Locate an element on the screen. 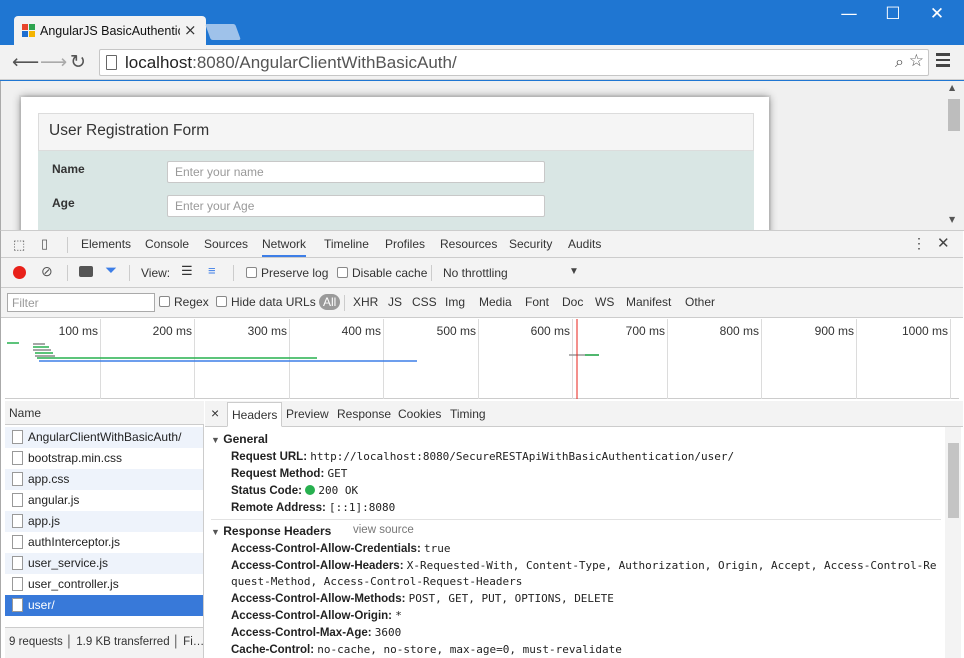 This screenshot has width=964, height=658. expand-triangle-icon: ▼ is located at coordinates (215, 440).